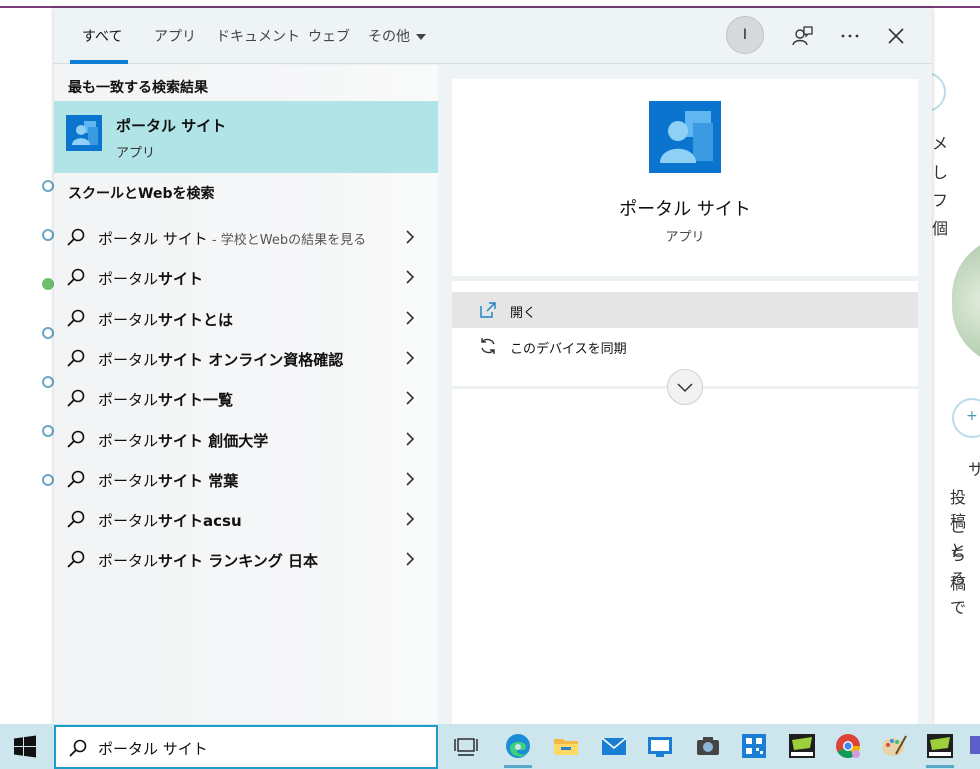 The height and width of the screenshot is (769, 980). Describe the element at coordinates (568, 349) in the screenshot. I see `sync-label: このデバイスを同期` at that location.